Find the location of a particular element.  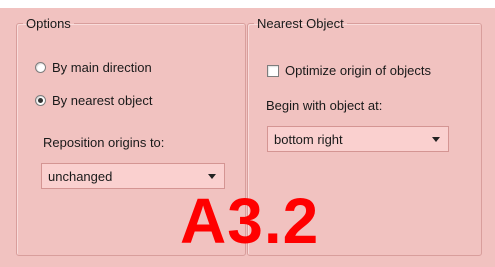

radio-by-main-direction-label: By main direction is located at coordinates (102, 67).